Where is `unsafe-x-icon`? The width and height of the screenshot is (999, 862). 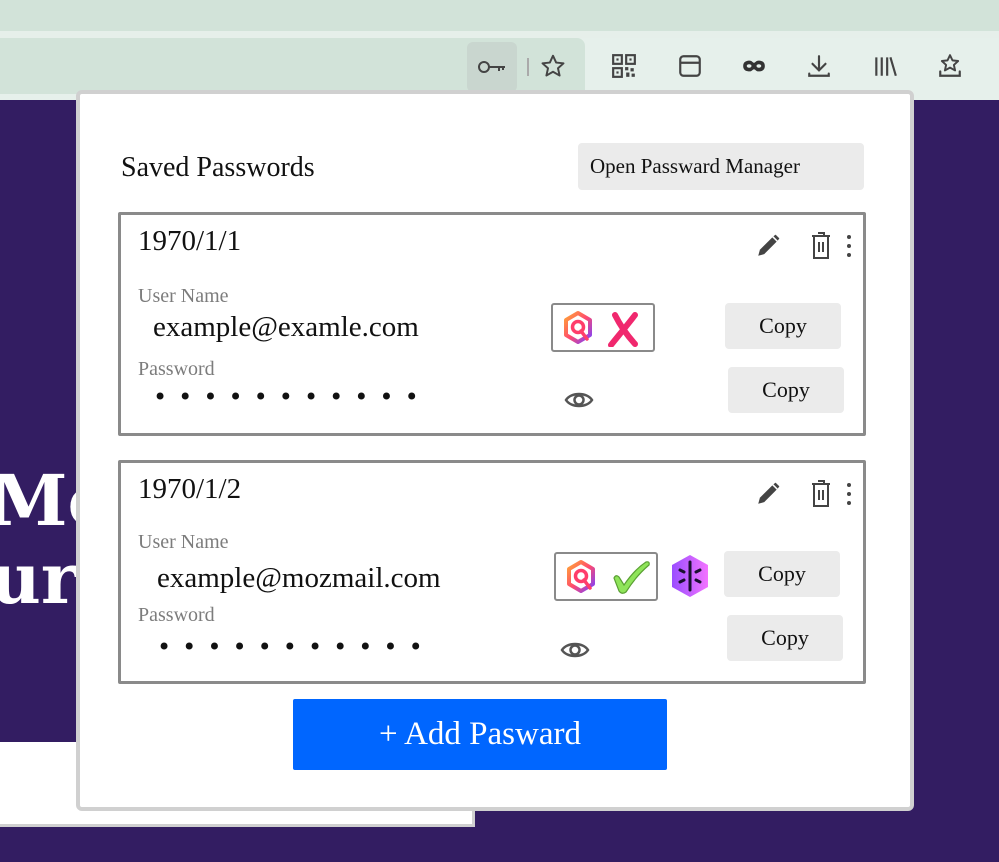 unsafe-x-icon is located at coordinates (623, 329).